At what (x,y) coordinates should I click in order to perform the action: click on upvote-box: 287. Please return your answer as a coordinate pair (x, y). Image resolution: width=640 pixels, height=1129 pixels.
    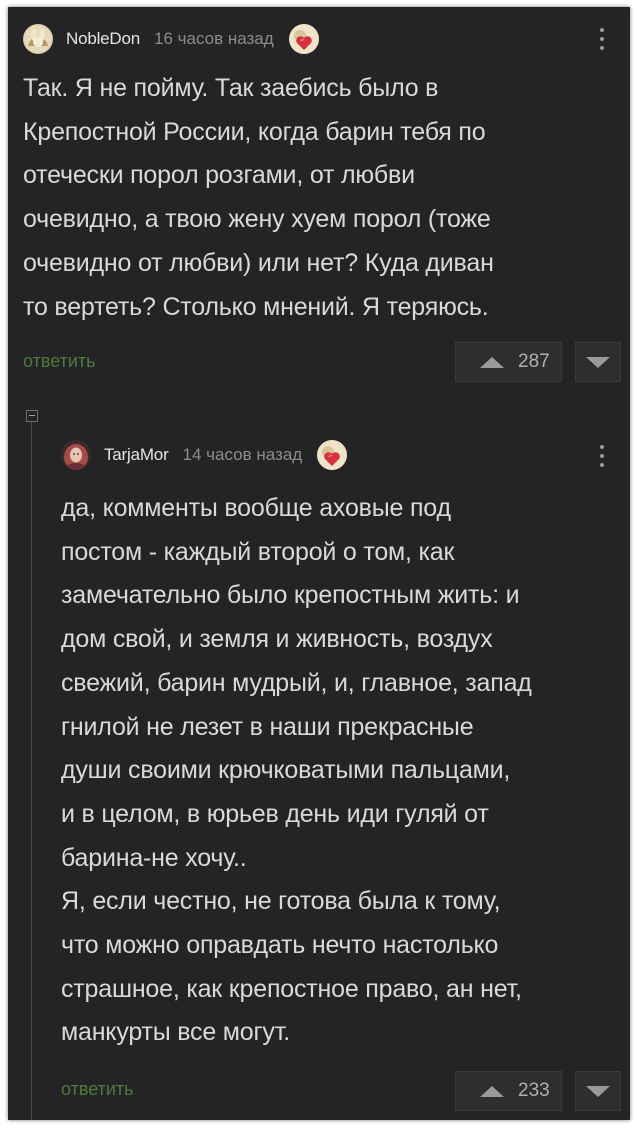
    Looking at the image, I should click on (508, 362).